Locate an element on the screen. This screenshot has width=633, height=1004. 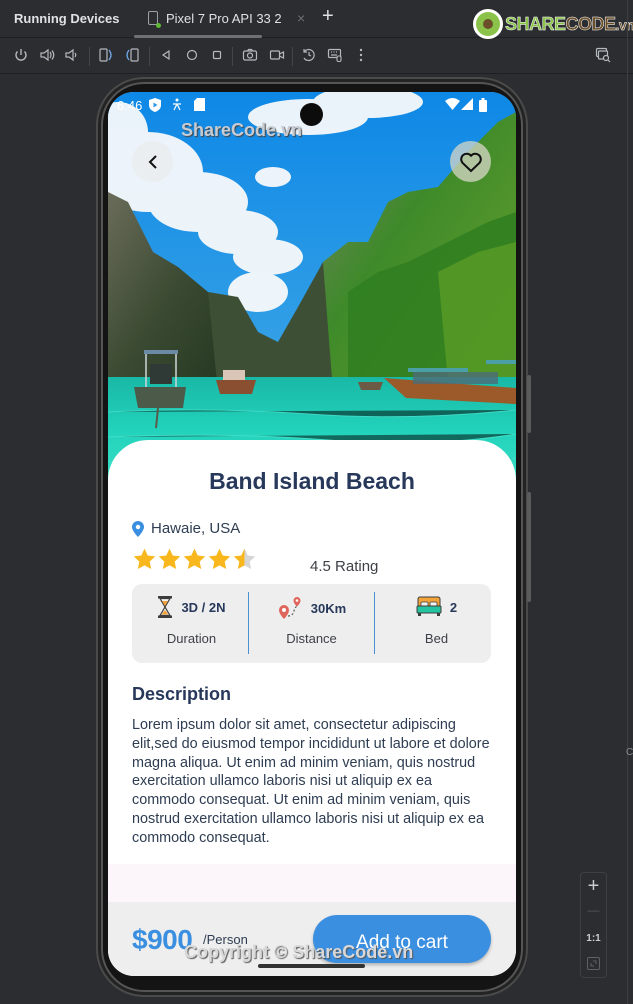
cellular-signal-icon is located at coordinates (467, 106).